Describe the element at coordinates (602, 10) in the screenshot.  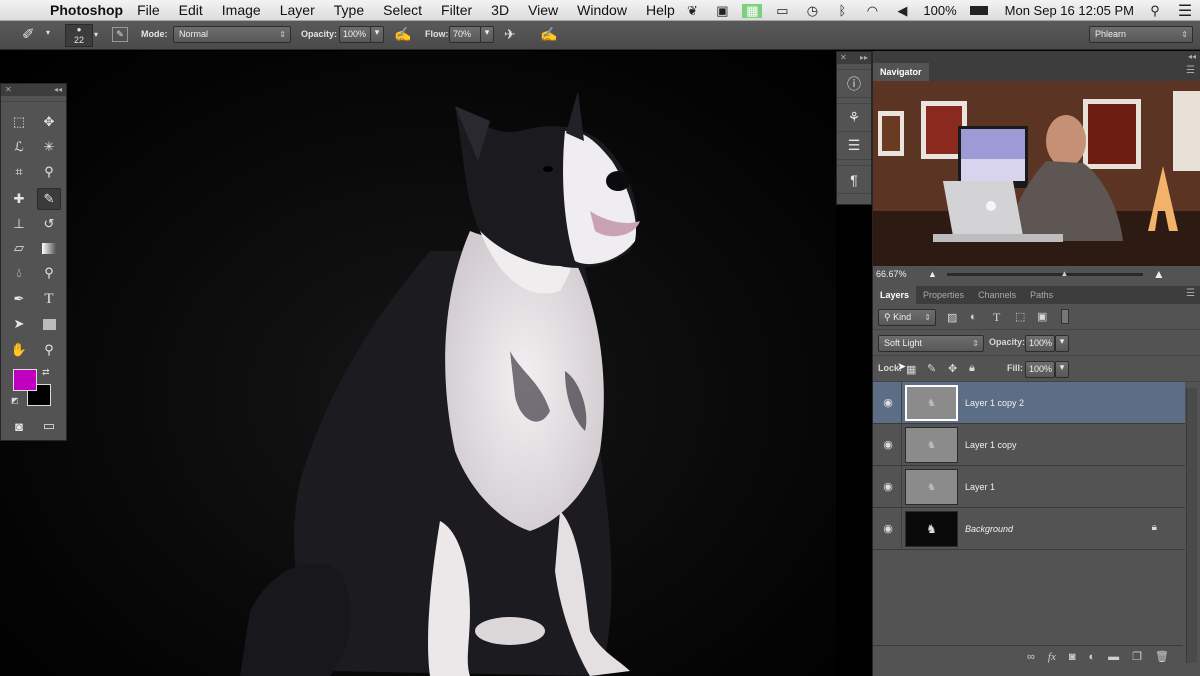
I see `menu-window: Window` at that location.